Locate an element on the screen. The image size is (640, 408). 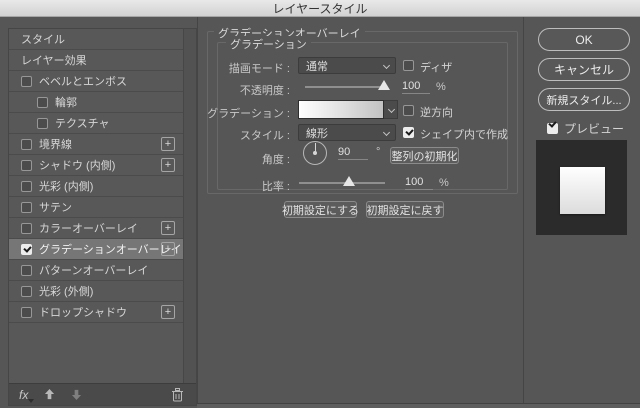
gradient-swatch is located at coordinates (341, 109).